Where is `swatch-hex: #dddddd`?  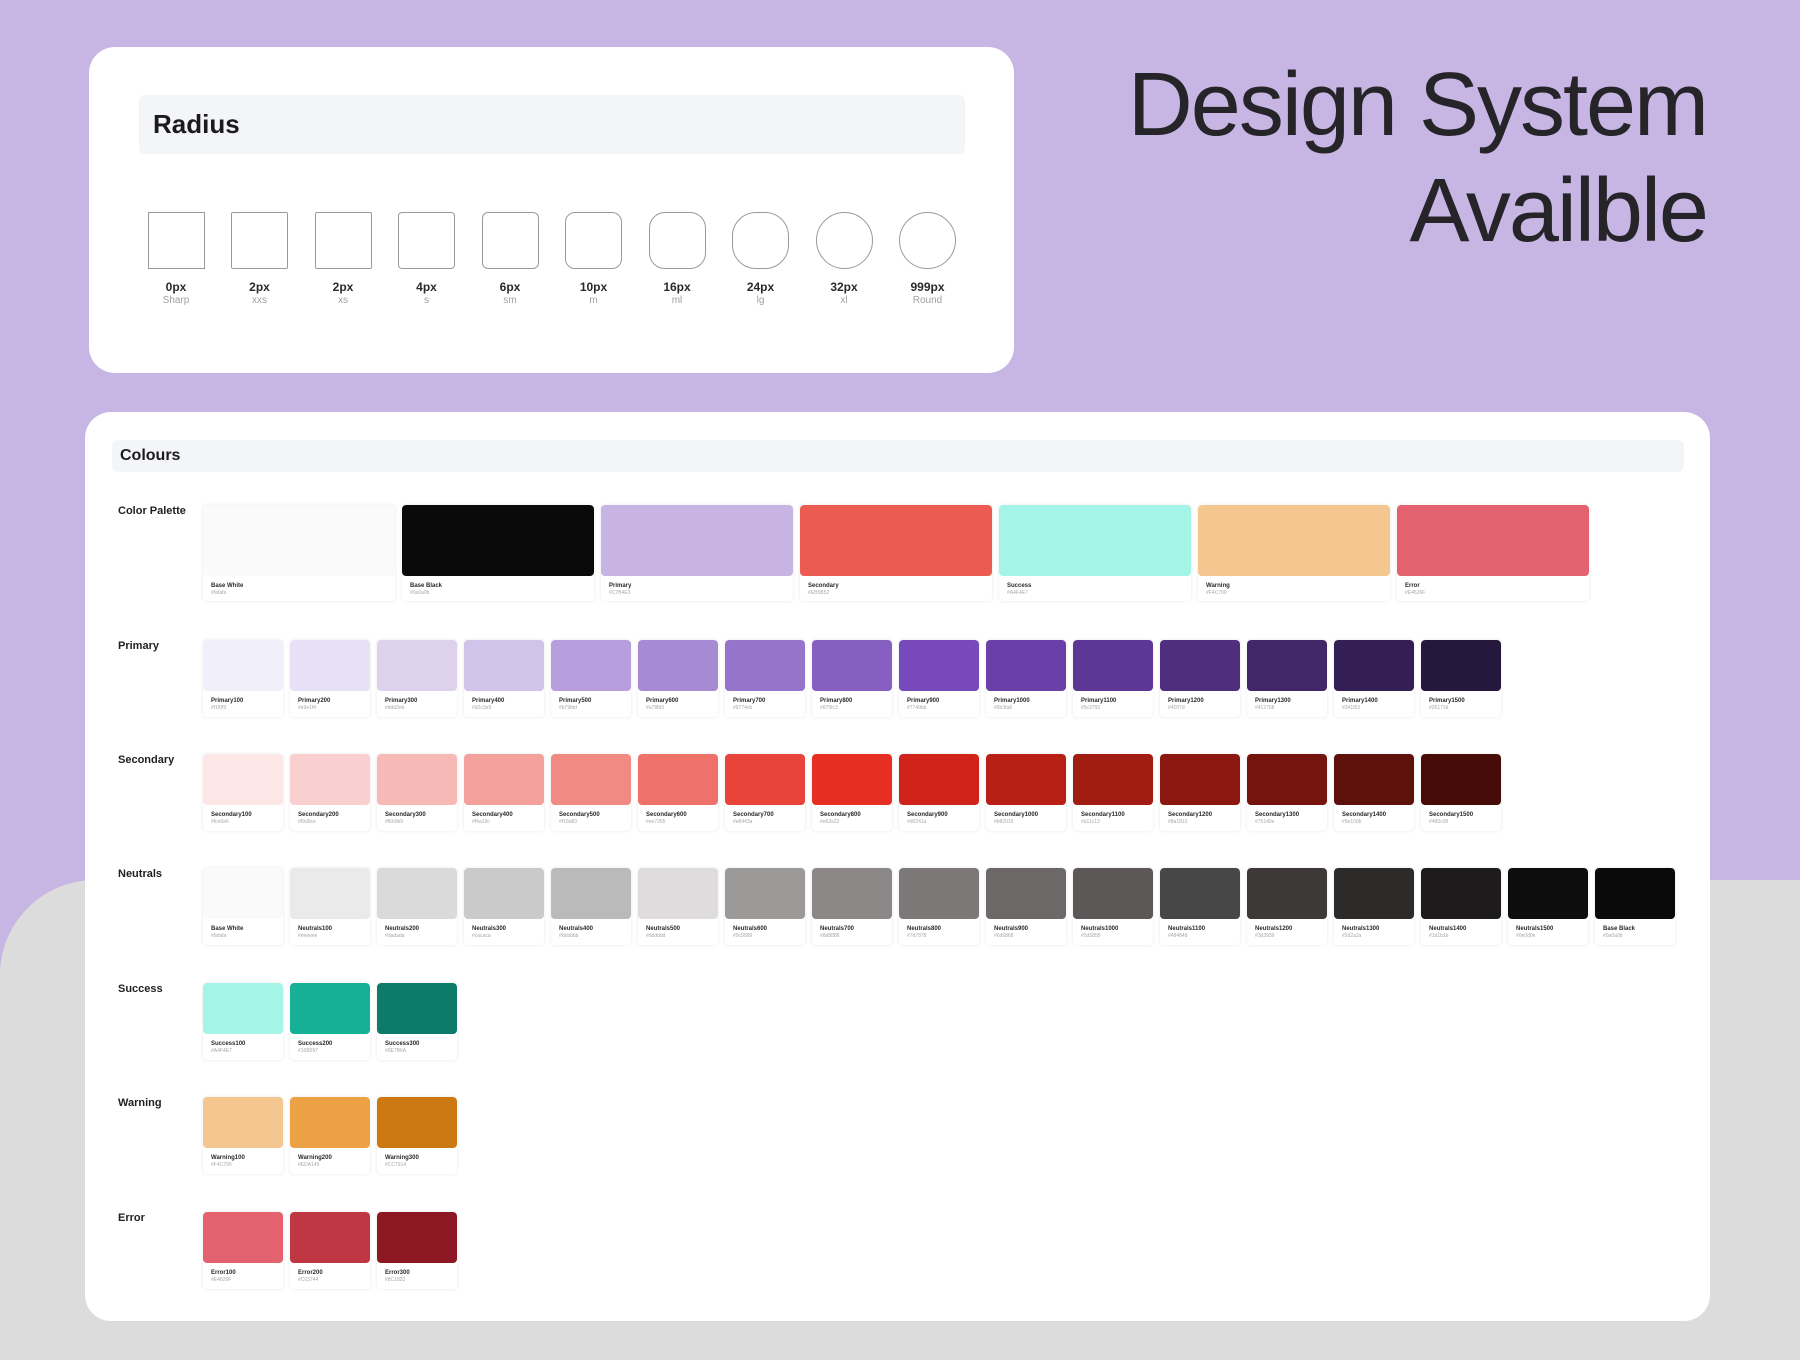 swatch-hex: #dddddd is located at coordinates (656, 936).